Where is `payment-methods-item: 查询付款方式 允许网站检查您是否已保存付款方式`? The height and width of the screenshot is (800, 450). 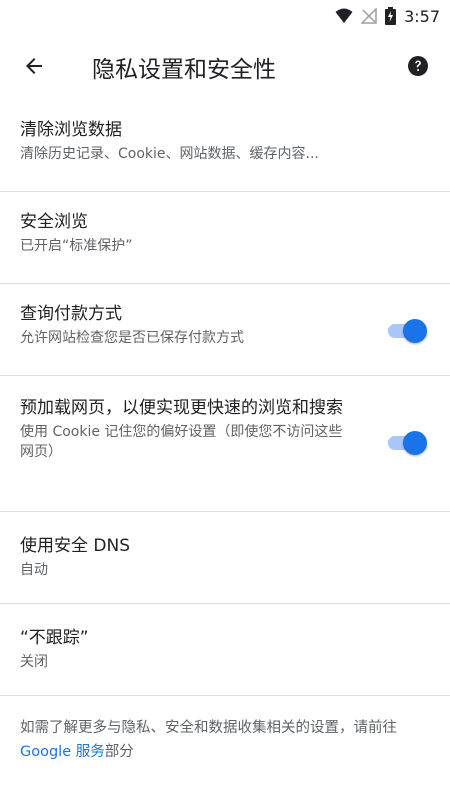
payment-methods-item: 查询付款方式 允许网站检查您是否已保存付款方式 is located at coordinates (225, 330).